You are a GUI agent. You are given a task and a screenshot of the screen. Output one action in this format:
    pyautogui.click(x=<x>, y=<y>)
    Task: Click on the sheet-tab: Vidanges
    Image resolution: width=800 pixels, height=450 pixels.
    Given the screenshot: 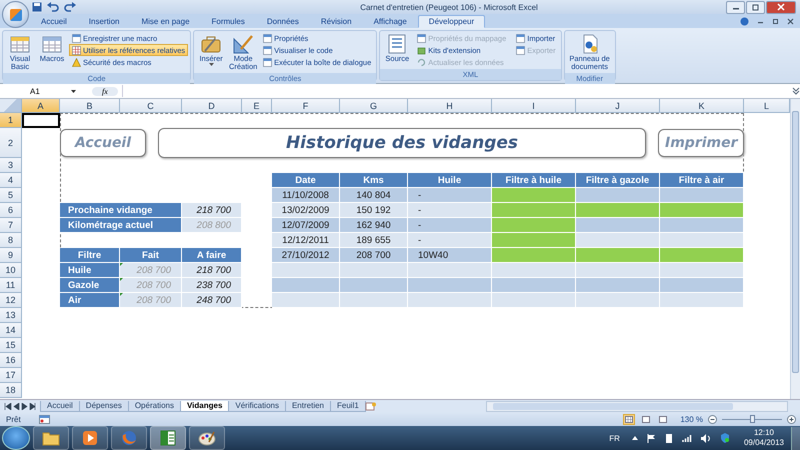 What is the action you would take?
    pyautogui.click(x=205, y=406)
    